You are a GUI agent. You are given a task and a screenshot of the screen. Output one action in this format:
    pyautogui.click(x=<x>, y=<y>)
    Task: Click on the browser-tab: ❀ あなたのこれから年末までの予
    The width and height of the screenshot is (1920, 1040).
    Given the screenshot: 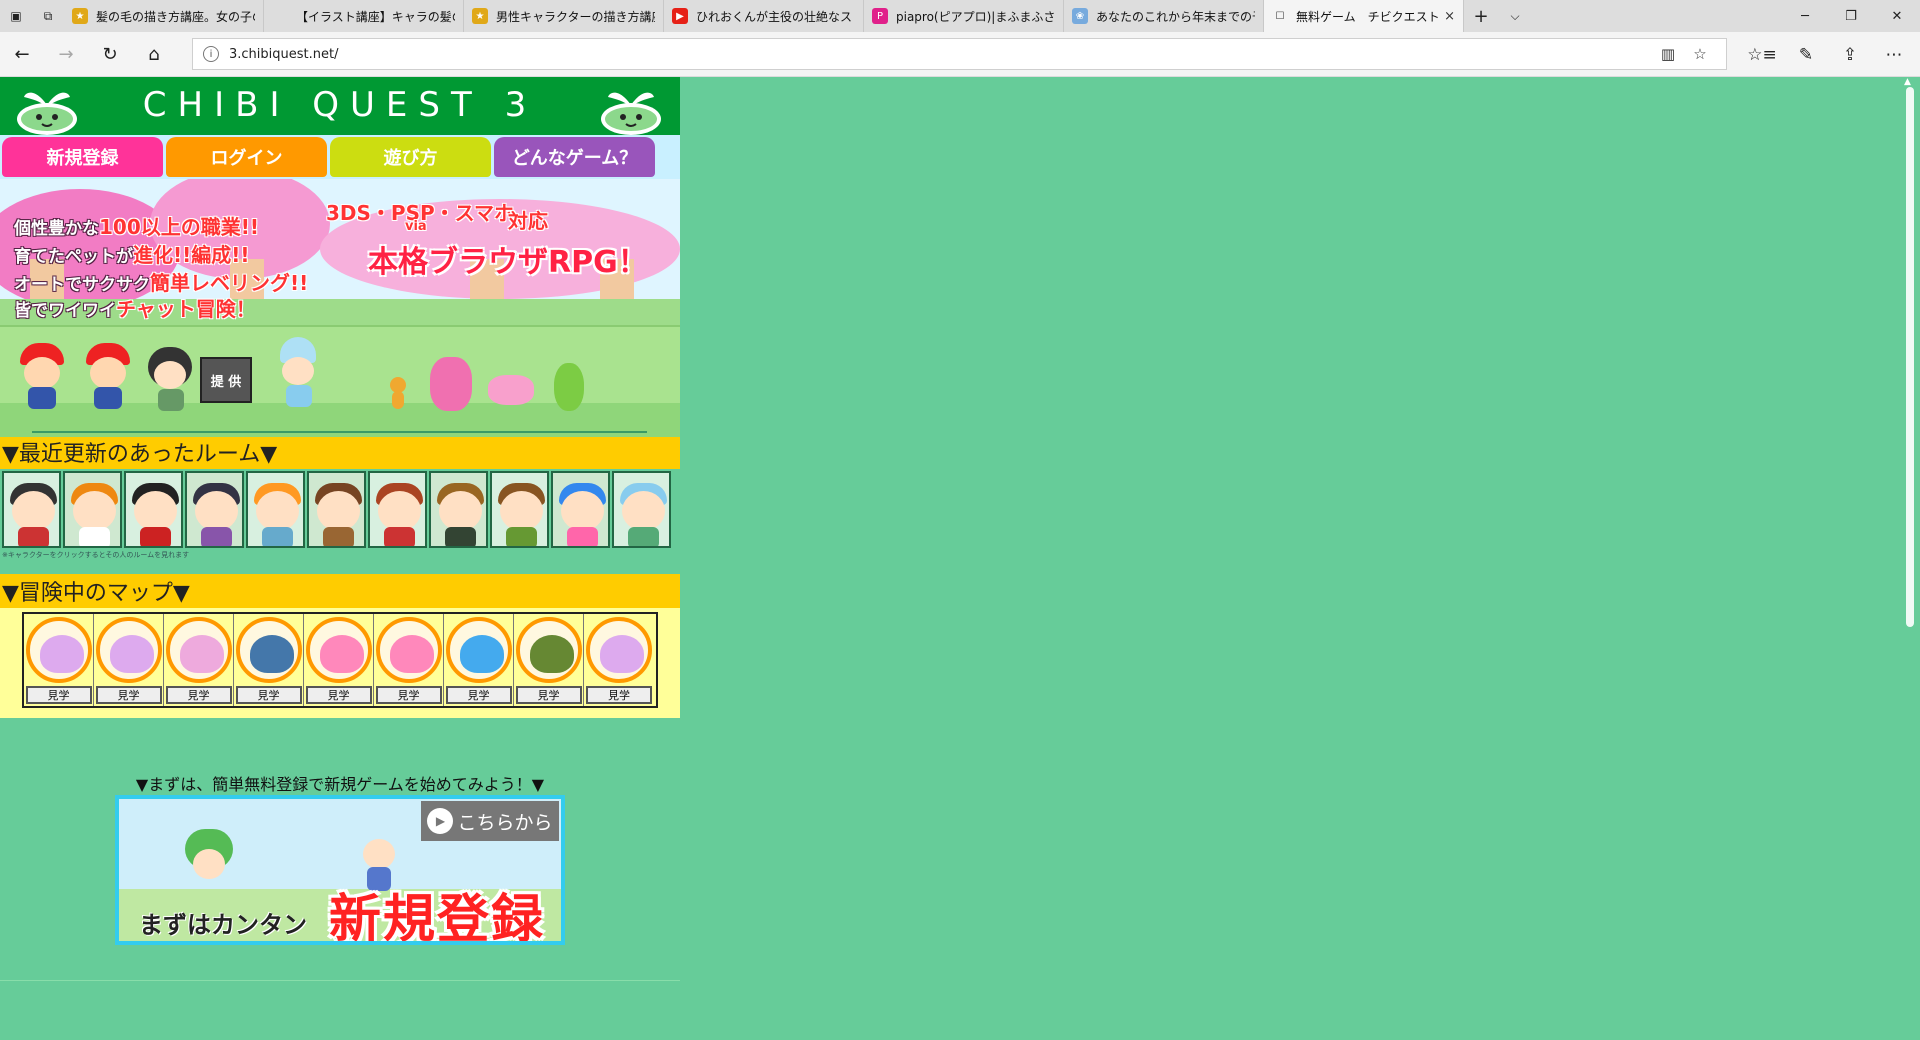 What is the action you would take?
    pyautogui.click(x=1164, y=16)
    